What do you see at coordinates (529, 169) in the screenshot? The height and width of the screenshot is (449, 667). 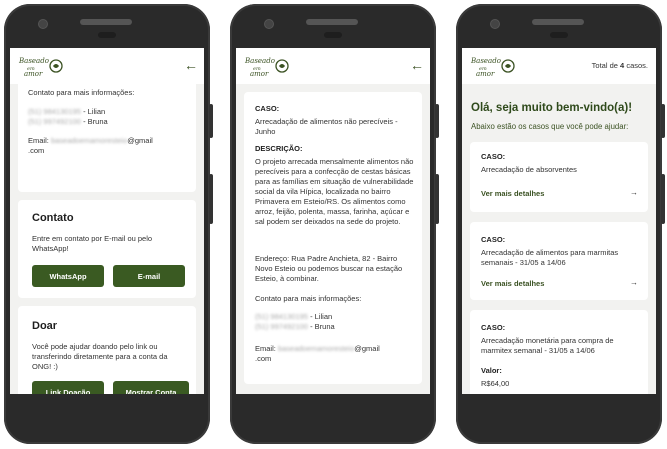 I see `case-title: Arrecadação de absorventes` at bounding box center [529, 169].